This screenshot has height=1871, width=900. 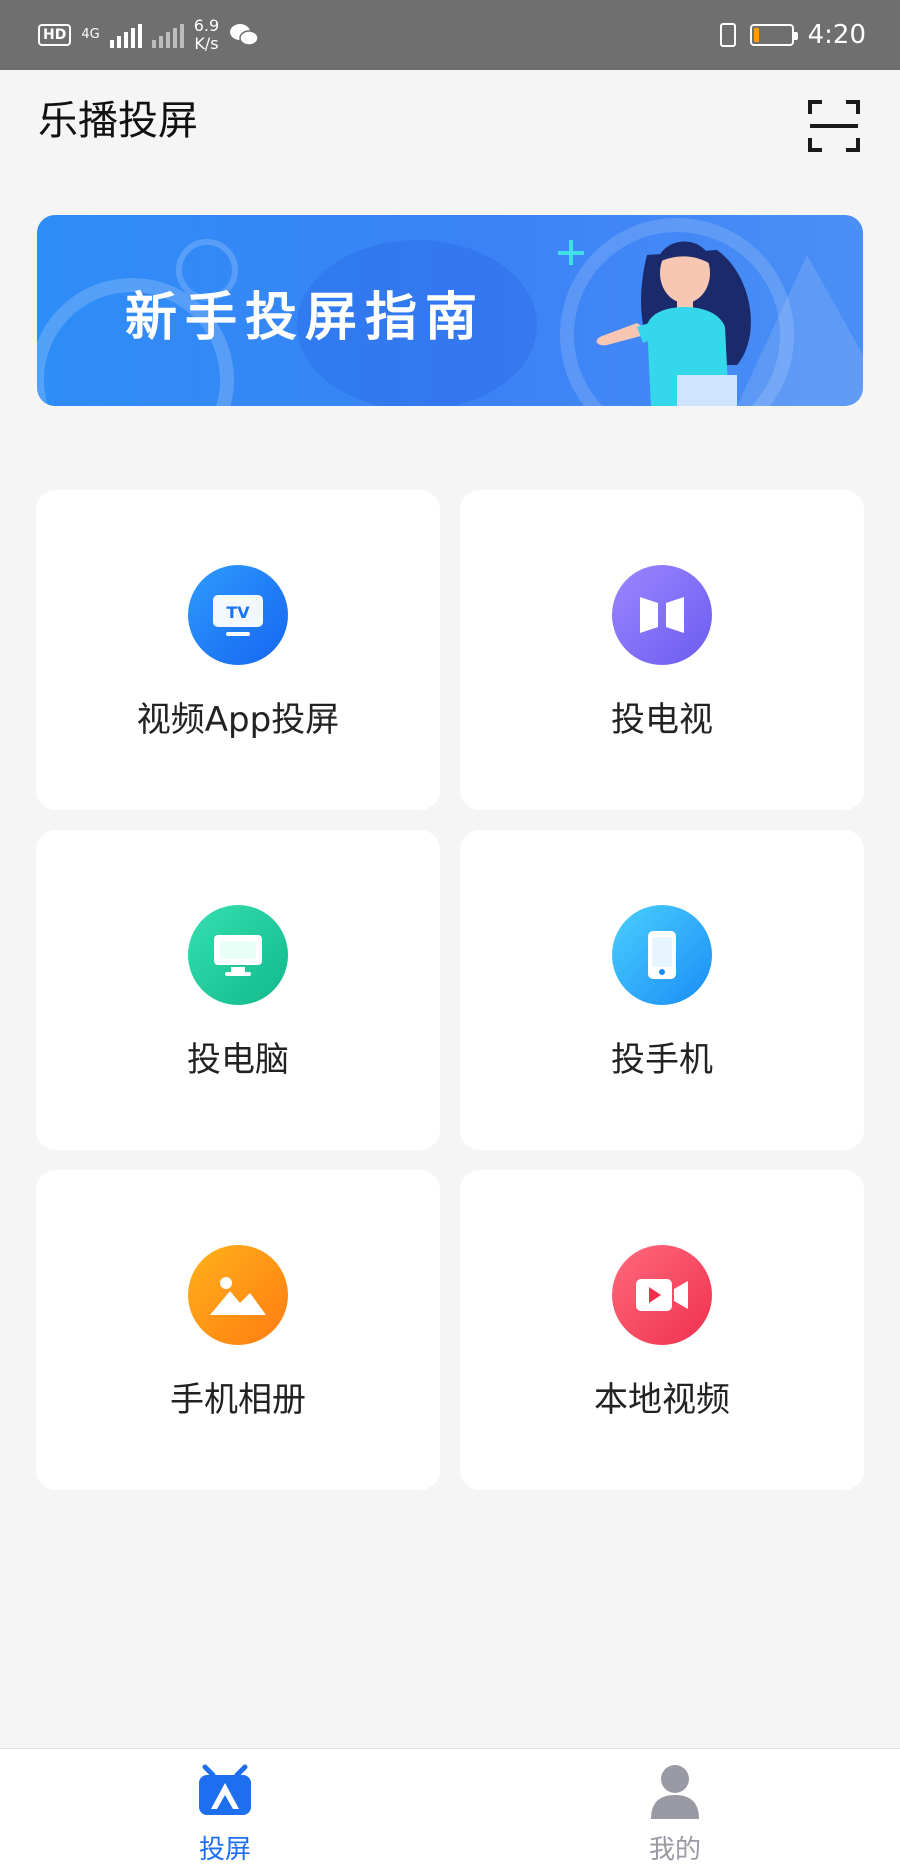 I want to click on status-left: HD 4G 6.9 K/s, so click(x=148, y=35).